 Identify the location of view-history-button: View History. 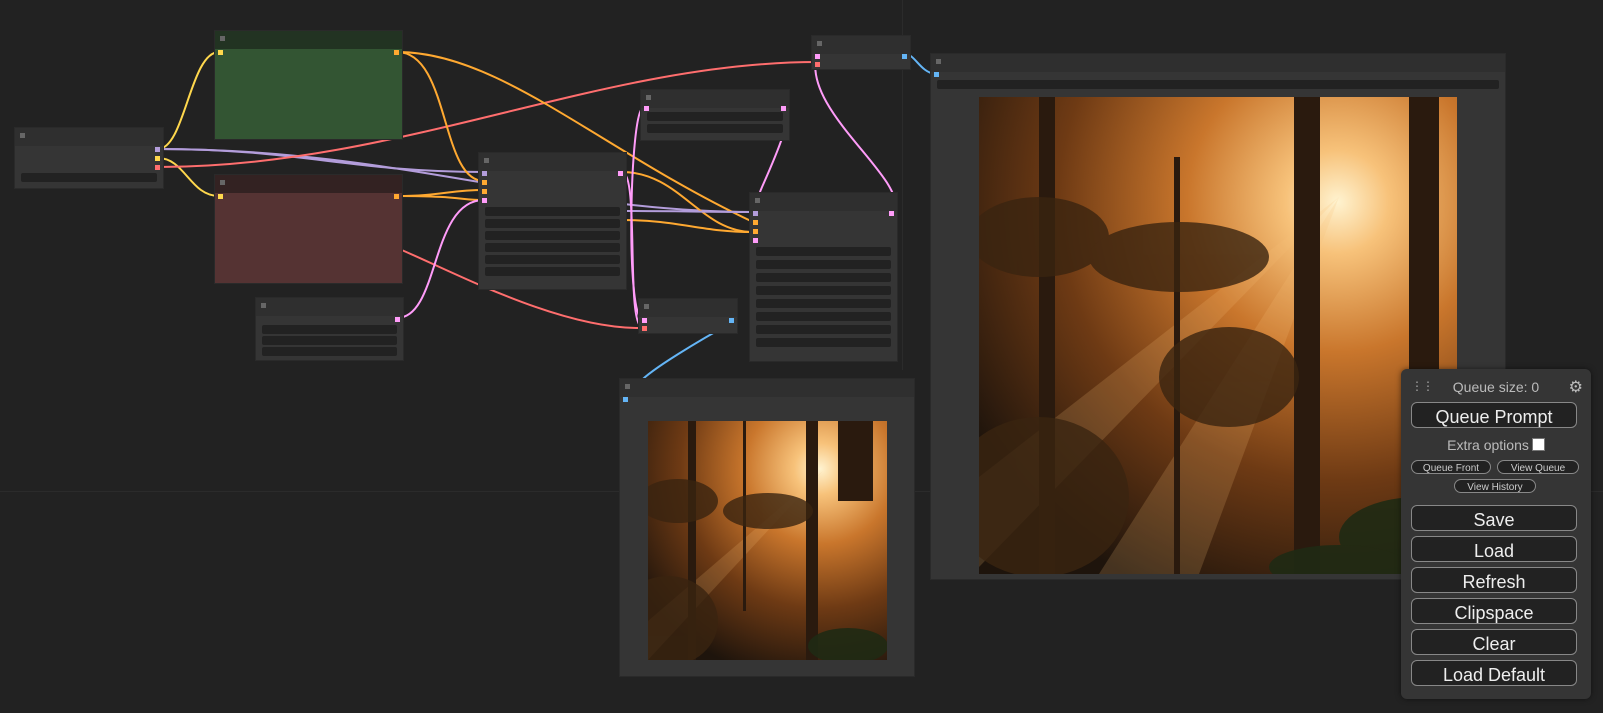
(1495, 486).